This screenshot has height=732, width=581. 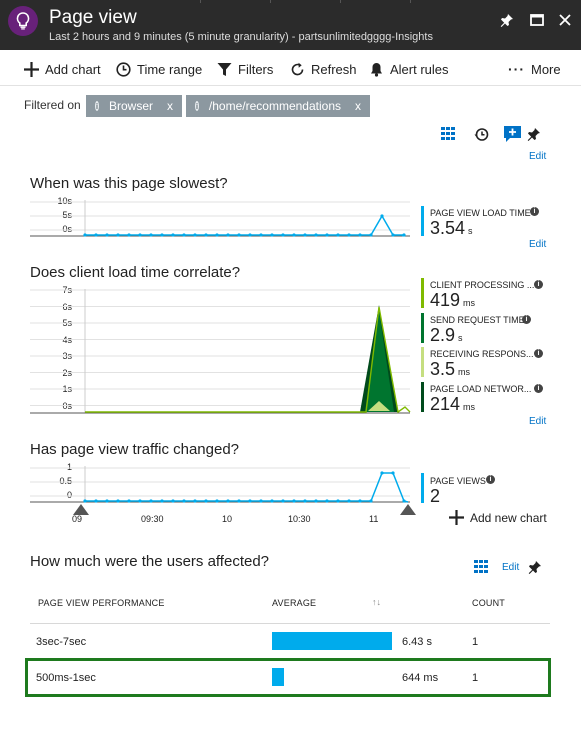 I want to click on lightbulb-icon, so click(x=23, y=21).